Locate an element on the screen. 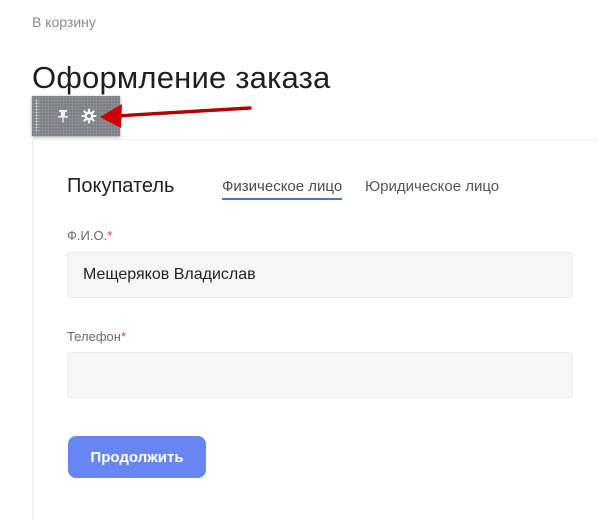 The image size is (598, 520). phone-label-text: Телефон is located at coordinates (94, 336).